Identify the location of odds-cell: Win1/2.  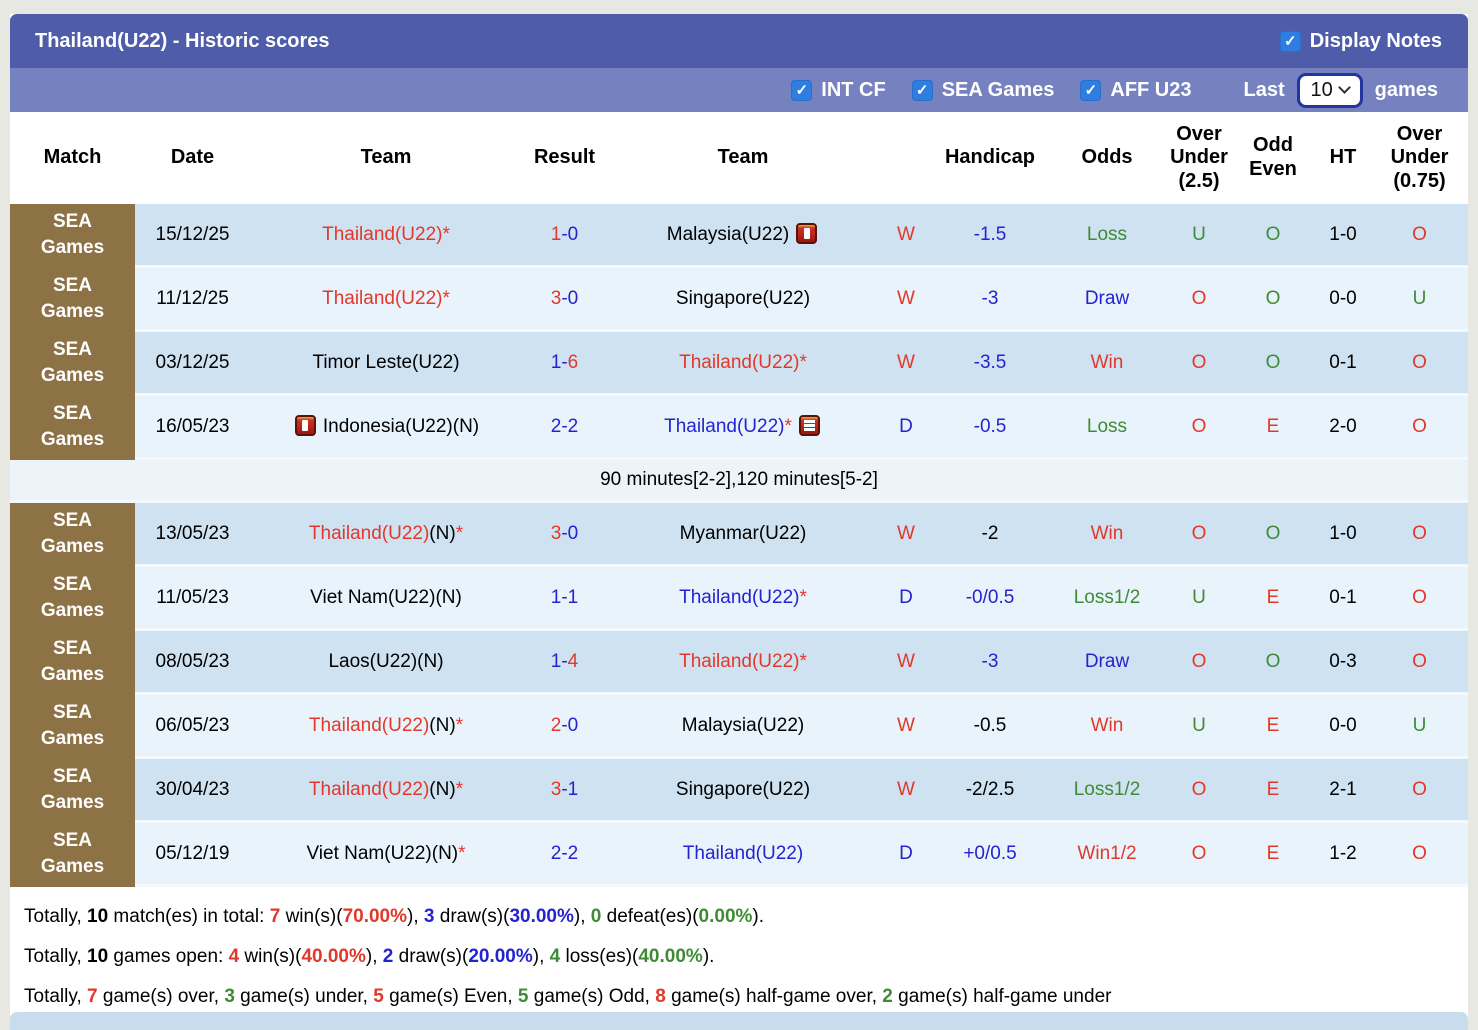
(1107, 855).